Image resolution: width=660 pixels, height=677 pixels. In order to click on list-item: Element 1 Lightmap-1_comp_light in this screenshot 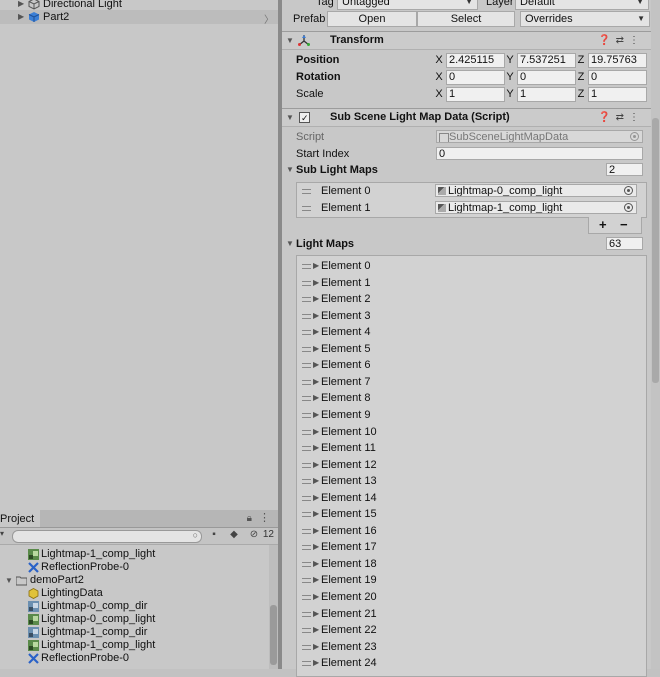, I will do `click(471, 208)`.